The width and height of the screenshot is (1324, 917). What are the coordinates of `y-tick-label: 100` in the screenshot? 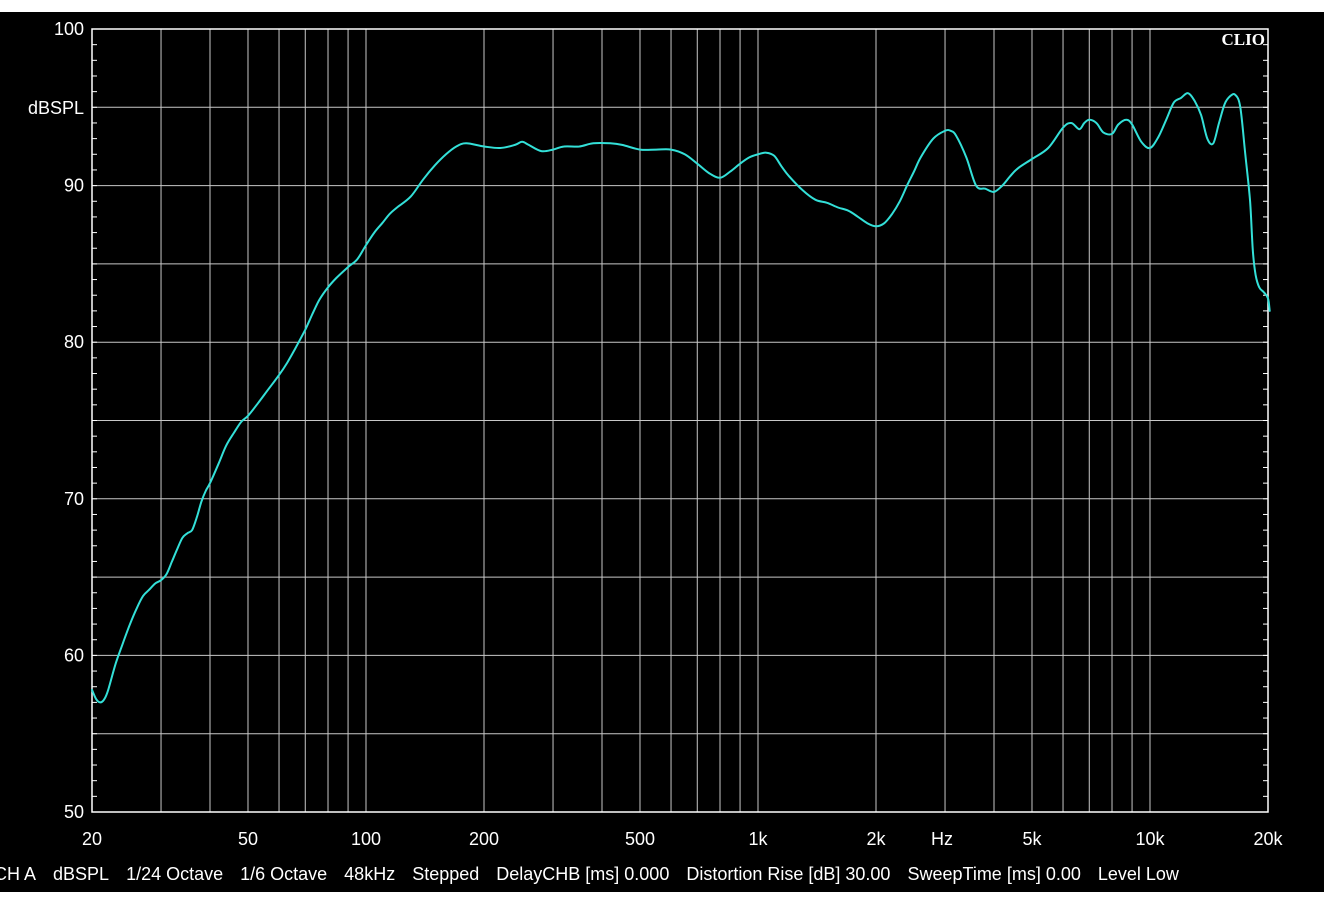 It's located at (69, 29).